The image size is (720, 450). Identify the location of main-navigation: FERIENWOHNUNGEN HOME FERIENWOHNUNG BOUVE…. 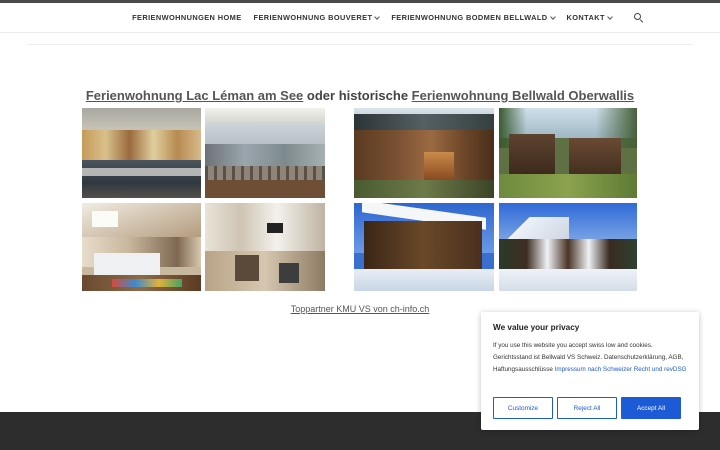
(360, 18).